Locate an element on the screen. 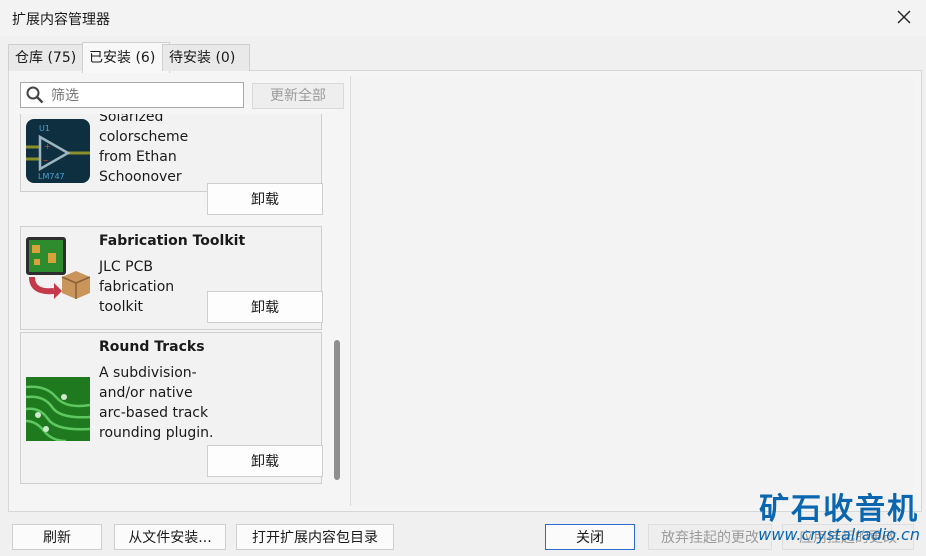  scrollbar-thumb is located at coordinates (337, 410).